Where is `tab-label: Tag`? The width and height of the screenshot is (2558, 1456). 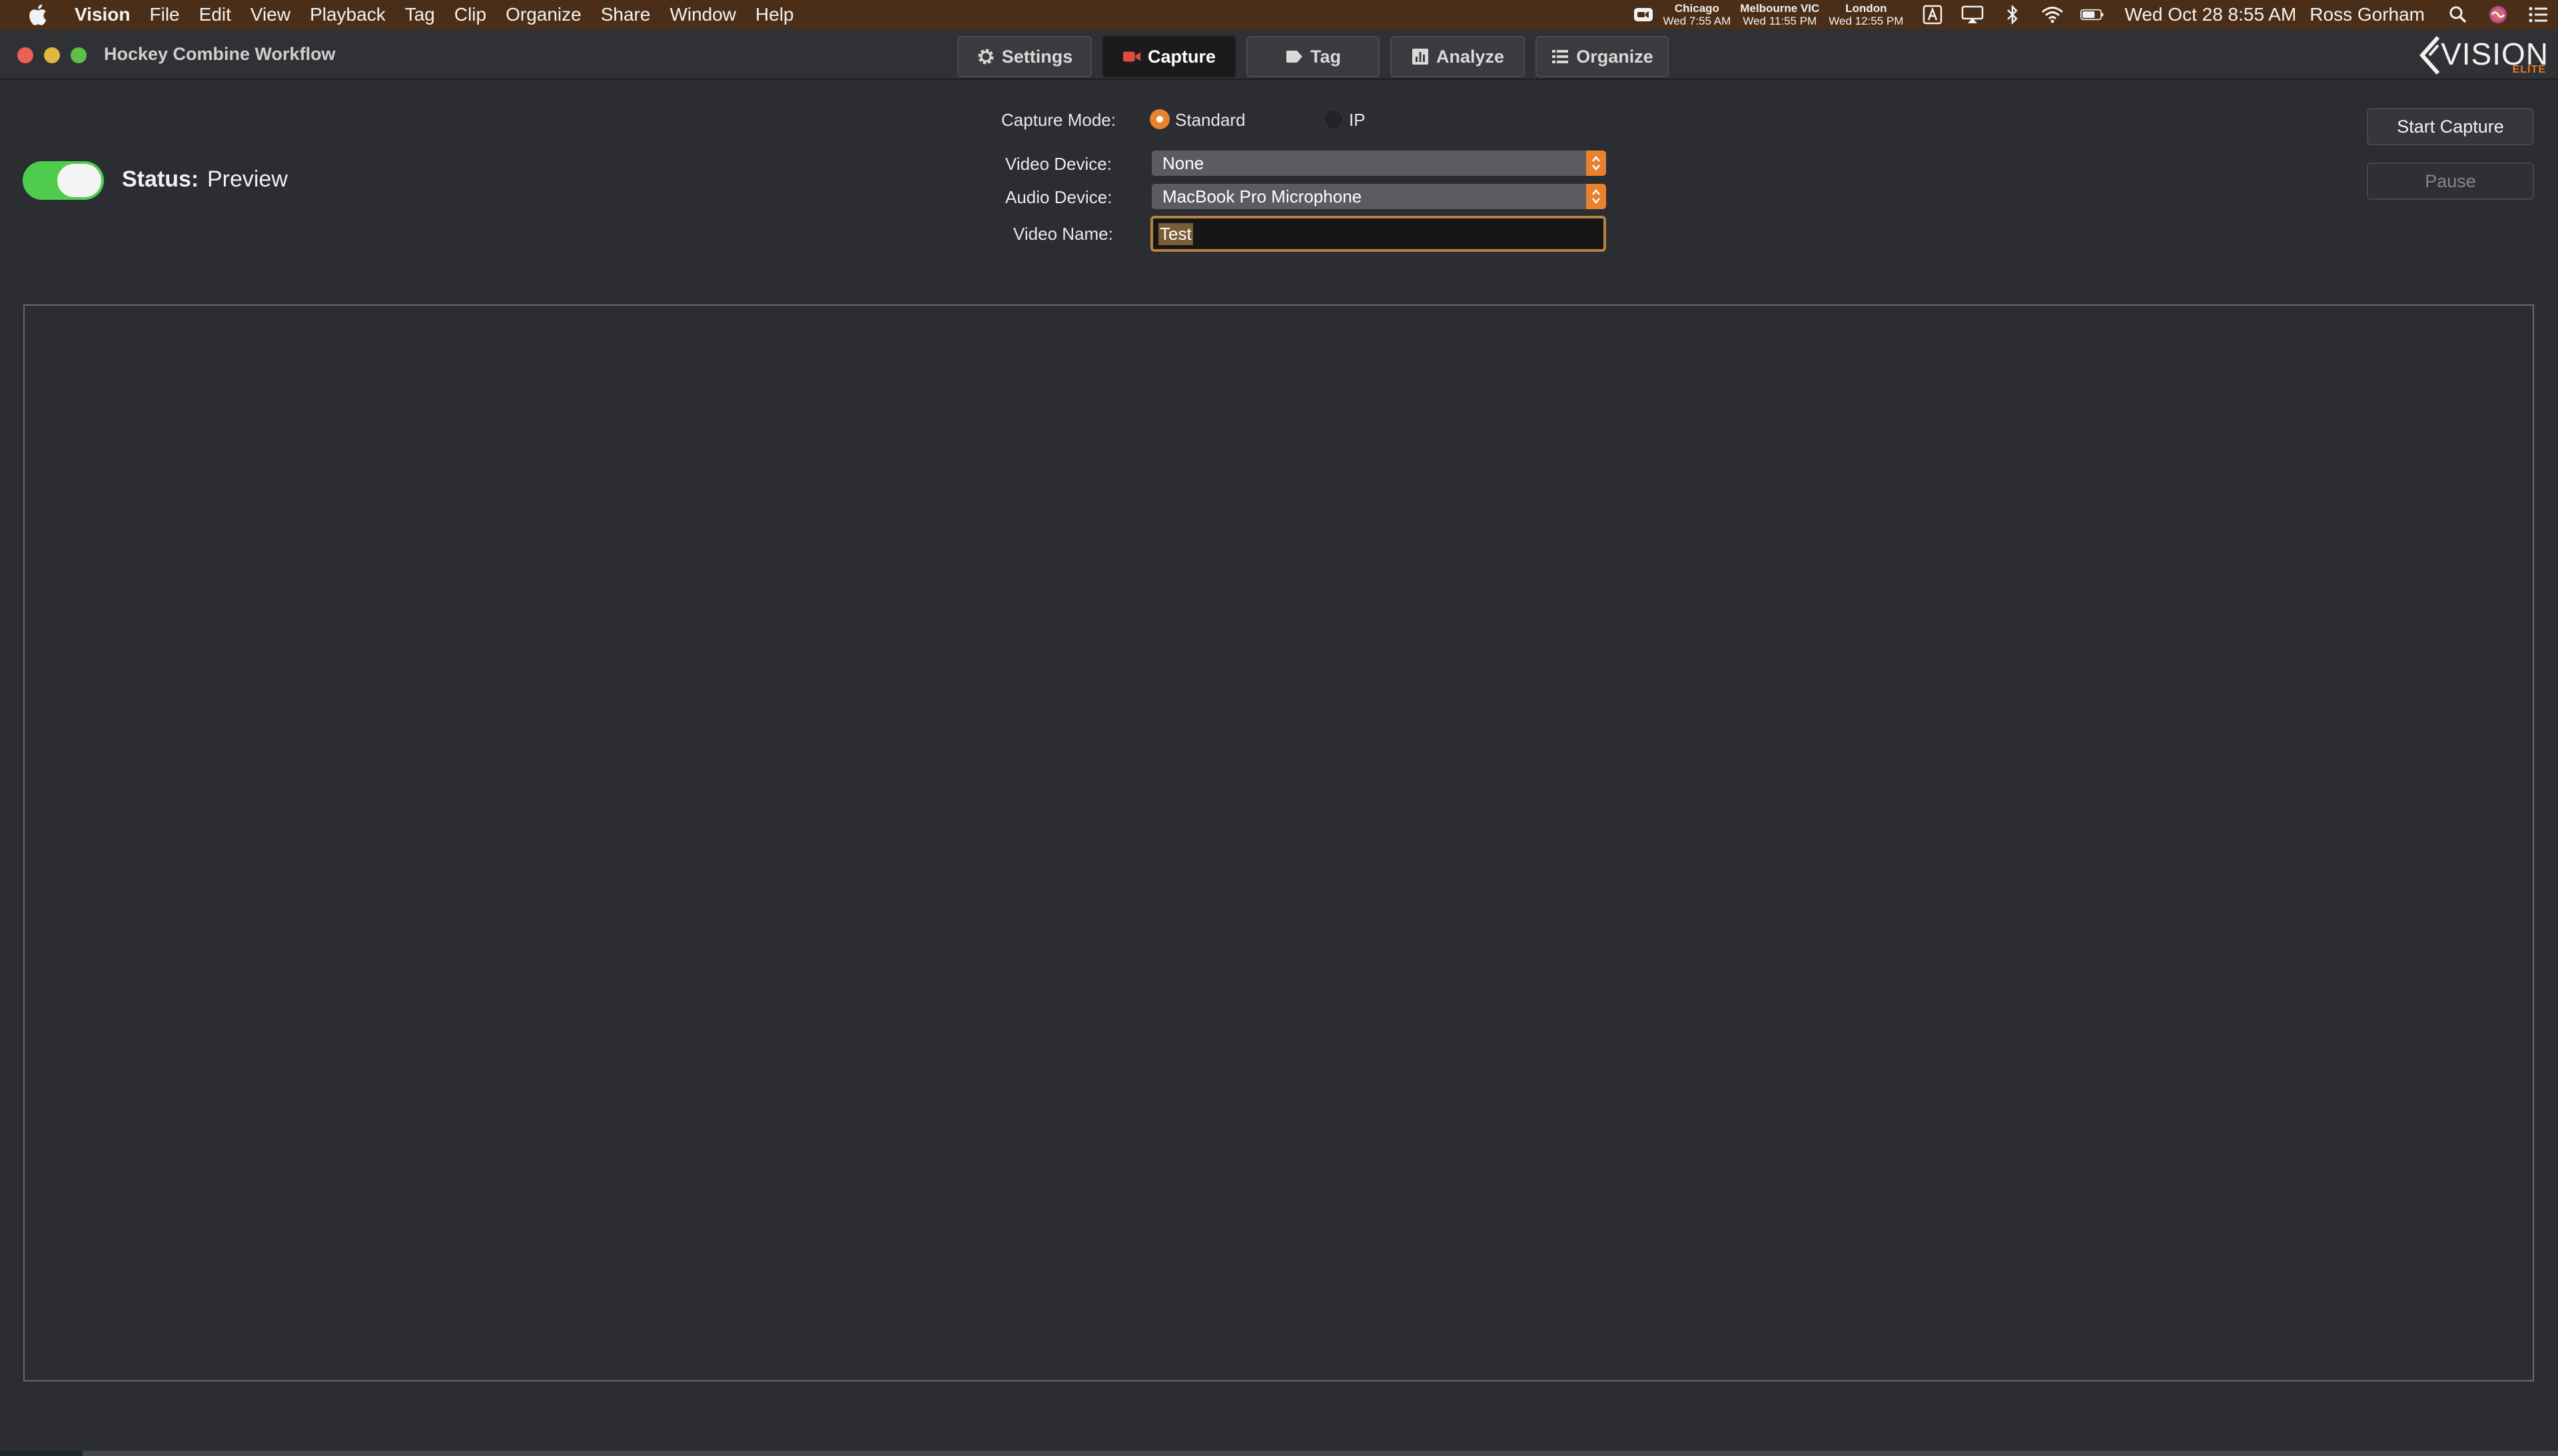
tab-label: Tag is located at coordinates (1325, 56).